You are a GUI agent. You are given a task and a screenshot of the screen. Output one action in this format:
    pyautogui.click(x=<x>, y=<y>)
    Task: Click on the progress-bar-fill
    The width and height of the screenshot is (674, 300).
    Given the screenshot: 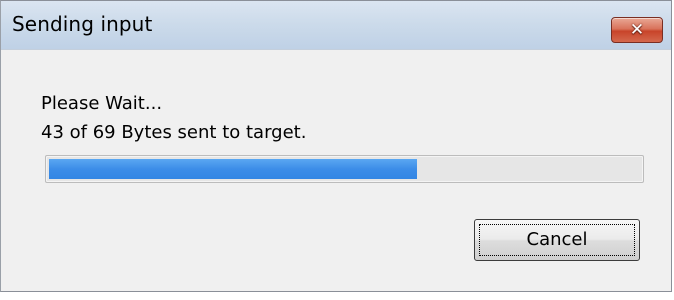 What is the action you would take?
    pyautogui.click(x=233, y=169)
    